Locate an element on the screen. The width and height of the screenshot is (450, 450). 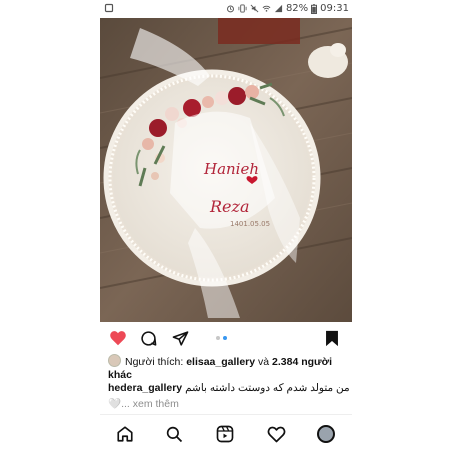
nav-activity is located at coordinates (276, 434).